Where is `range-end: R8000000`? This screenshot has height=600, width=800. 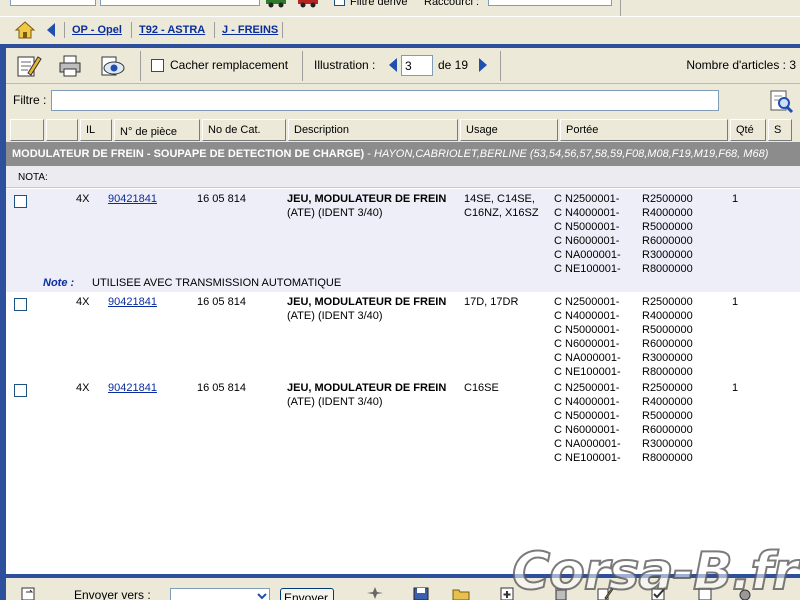 range-end: R8000000 is located at coordinates (667, 372).